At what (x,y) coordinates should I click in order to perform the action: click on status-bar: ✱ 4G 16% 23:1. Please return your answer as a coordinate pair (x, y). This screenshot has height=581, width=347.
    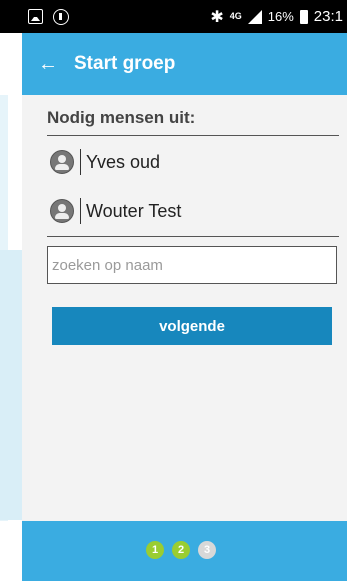
    Looking at the image, I should click on (173, 16).